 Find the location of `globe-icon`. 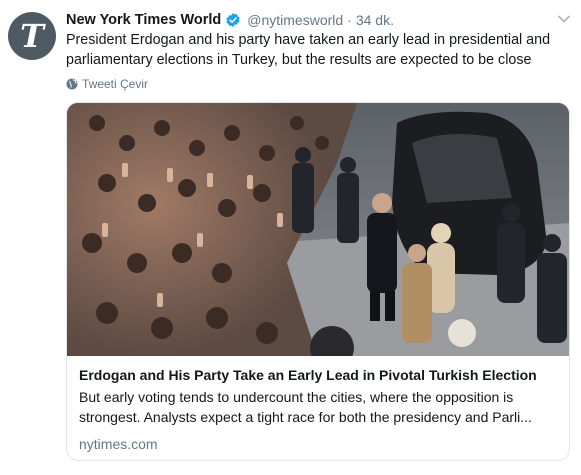

globe-icon is located at coordinates (72, 84).